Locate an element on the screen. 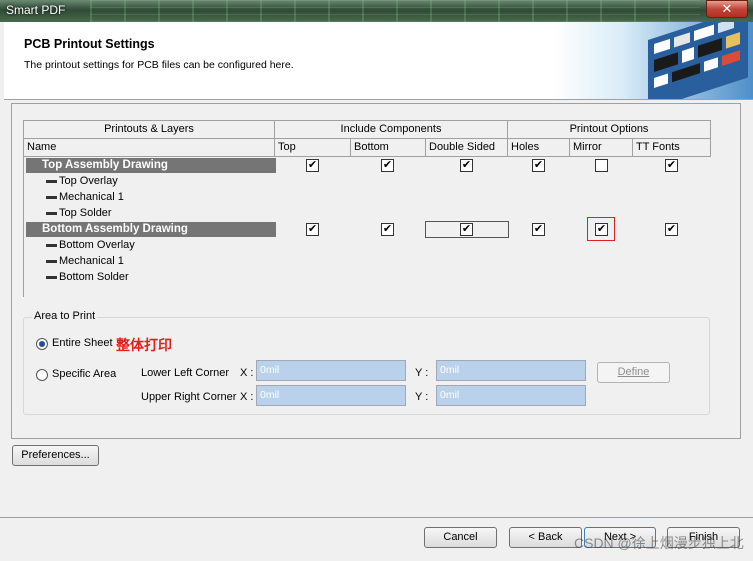  area-to-print-legend: Area to Print is located at coordinates (65, 316).